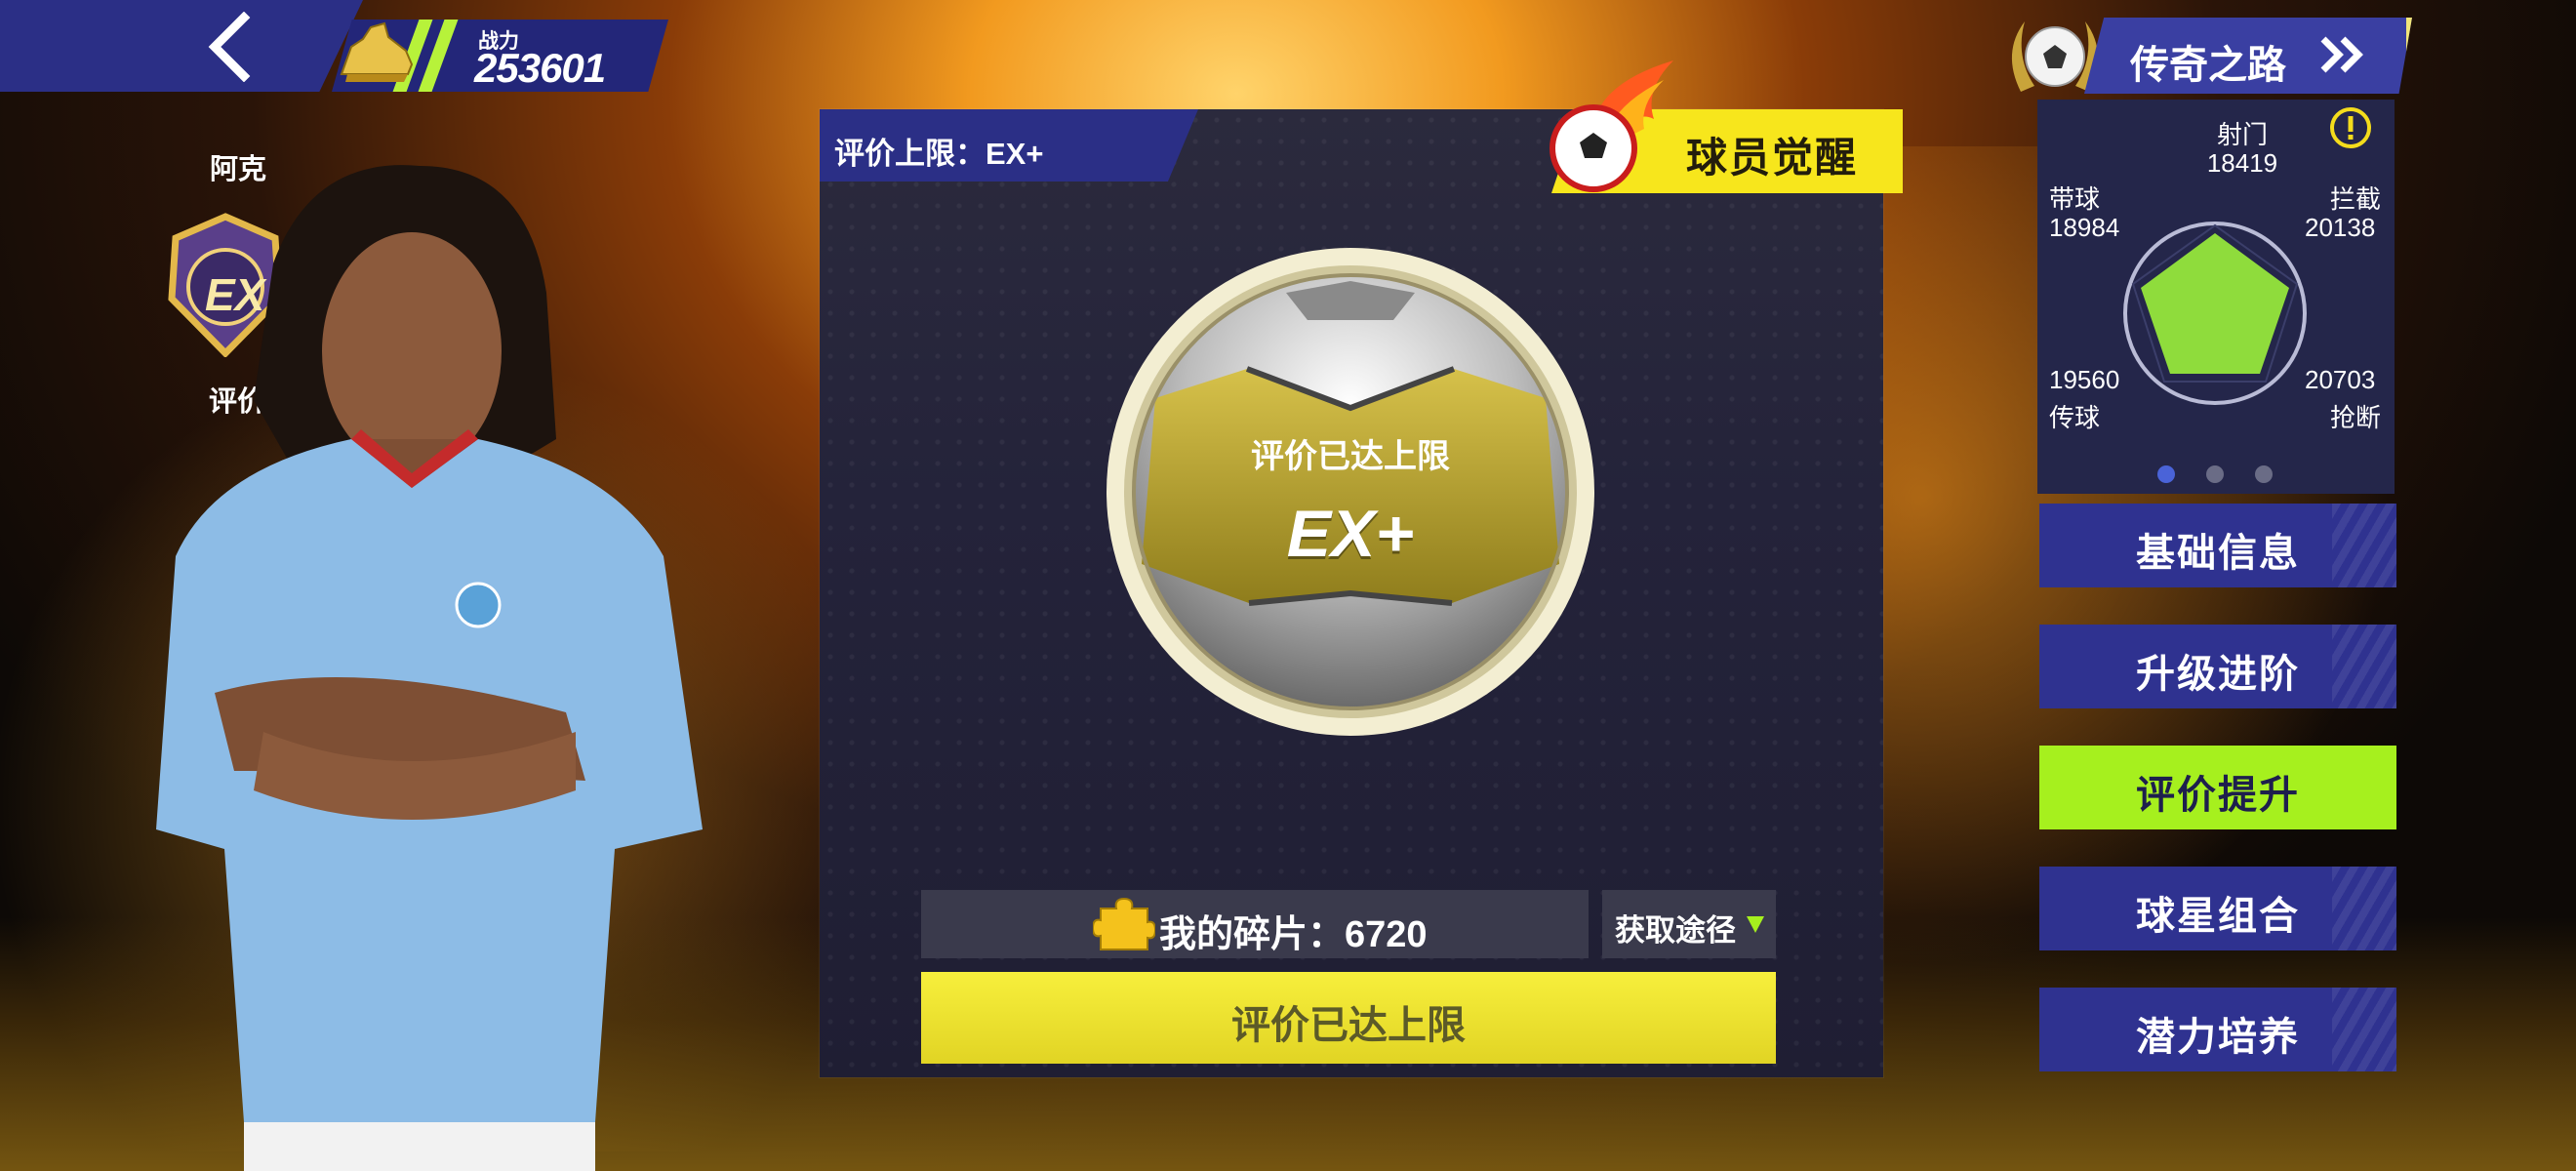 The image size is (2576, 1171). What do you see at coordinates (1124, 923) in the screenshot?
I see `puzzle-piece-icon` at bounding box center [1124, 923].